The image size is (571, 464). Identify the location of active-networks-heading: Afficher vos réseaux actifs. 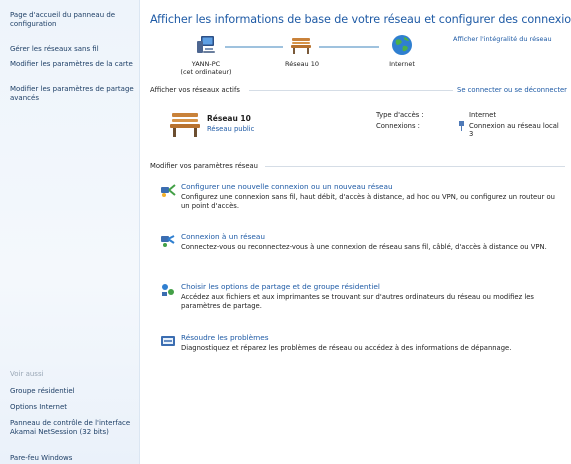
(195, 90).